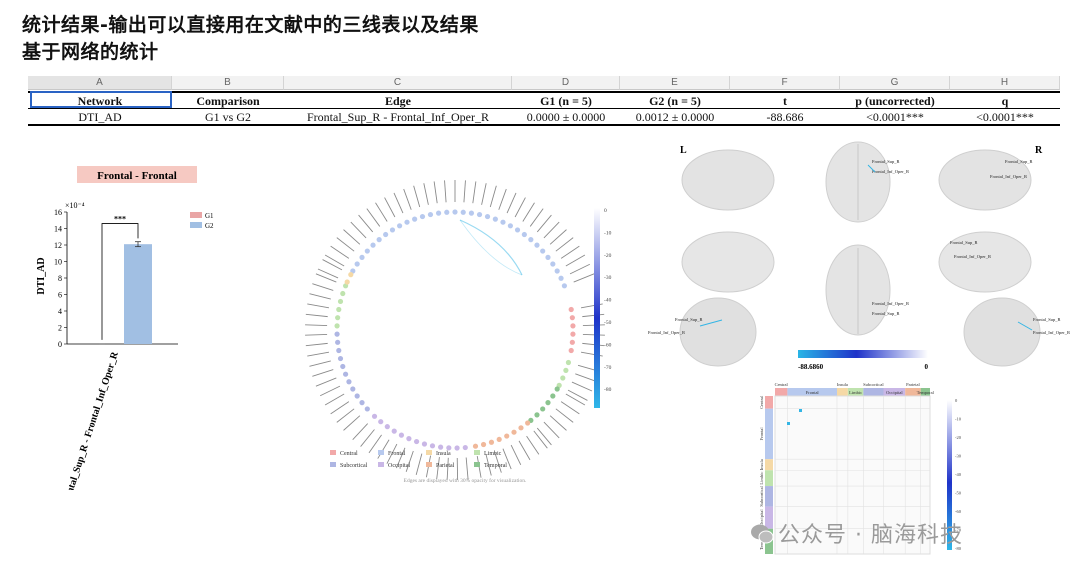  I want to click on circle-node-occipital, so click(465, 447).